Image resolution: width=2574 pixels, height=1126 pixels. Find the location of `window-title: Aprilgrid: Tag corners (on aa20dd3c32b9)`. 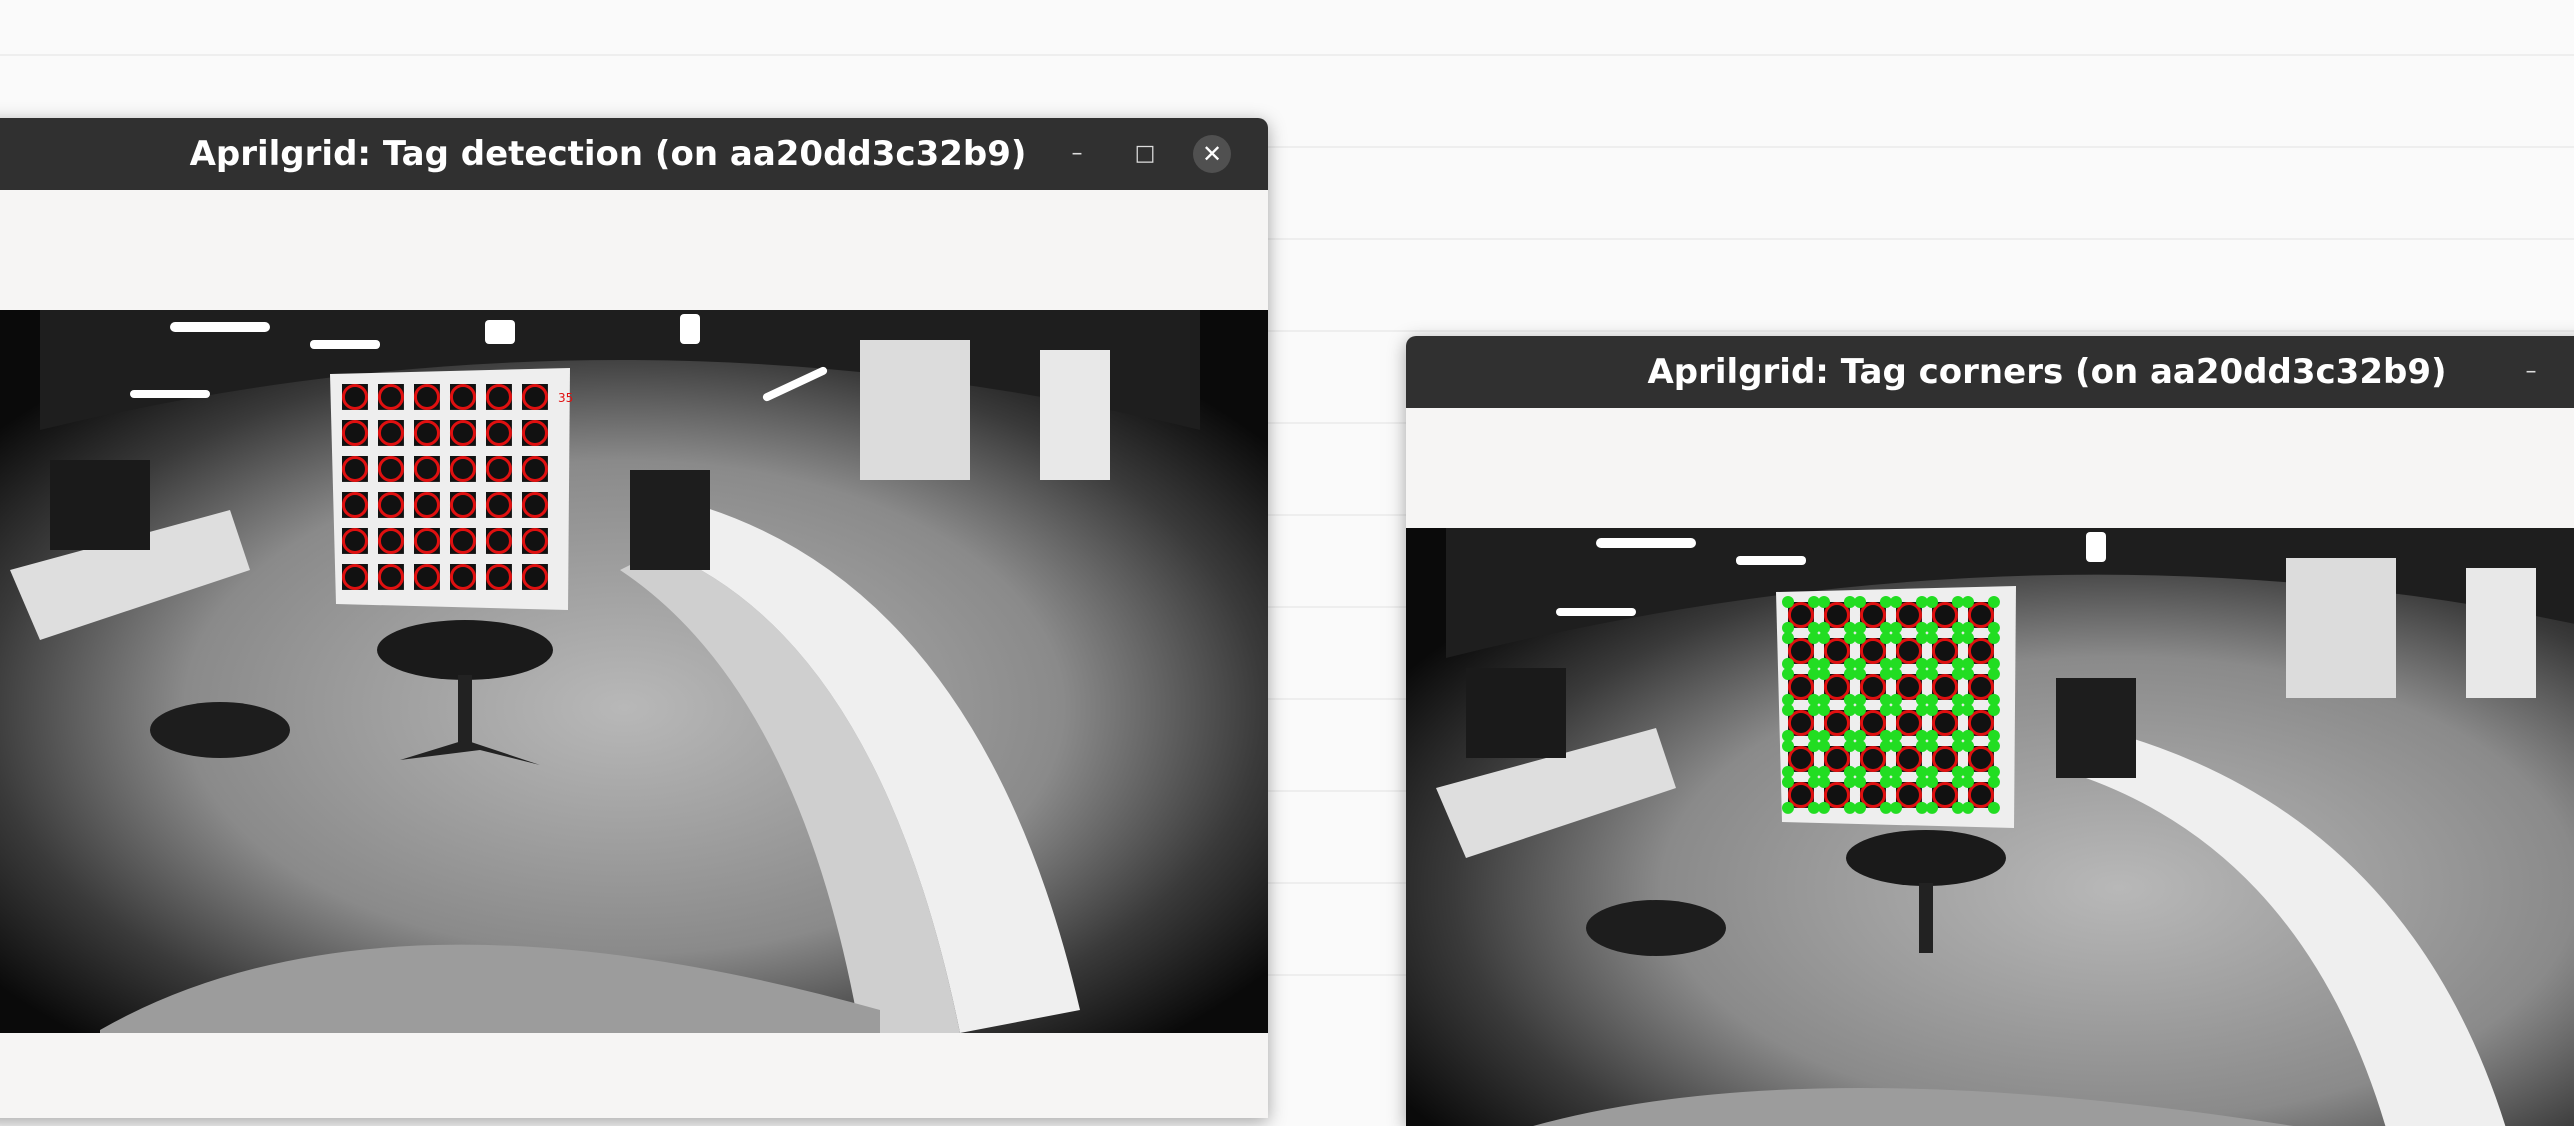

window-title: Aprilgrid: Tag corners (on aa20dd3c32b9) is located at coordinates (2047, 372).